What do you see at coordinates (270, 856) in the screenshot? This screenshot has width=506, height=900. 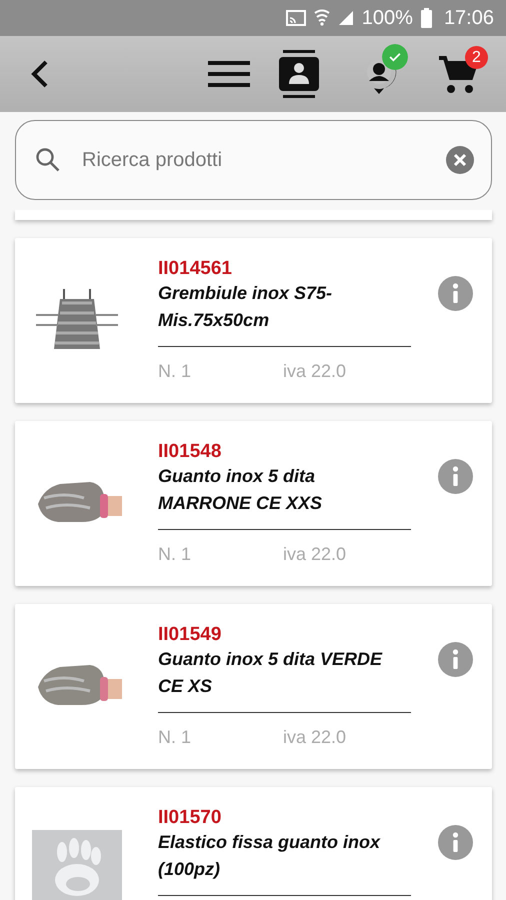 I see `product-name: Elastico fissa guanto inox (100pz)` at bounding box center [270, 856].